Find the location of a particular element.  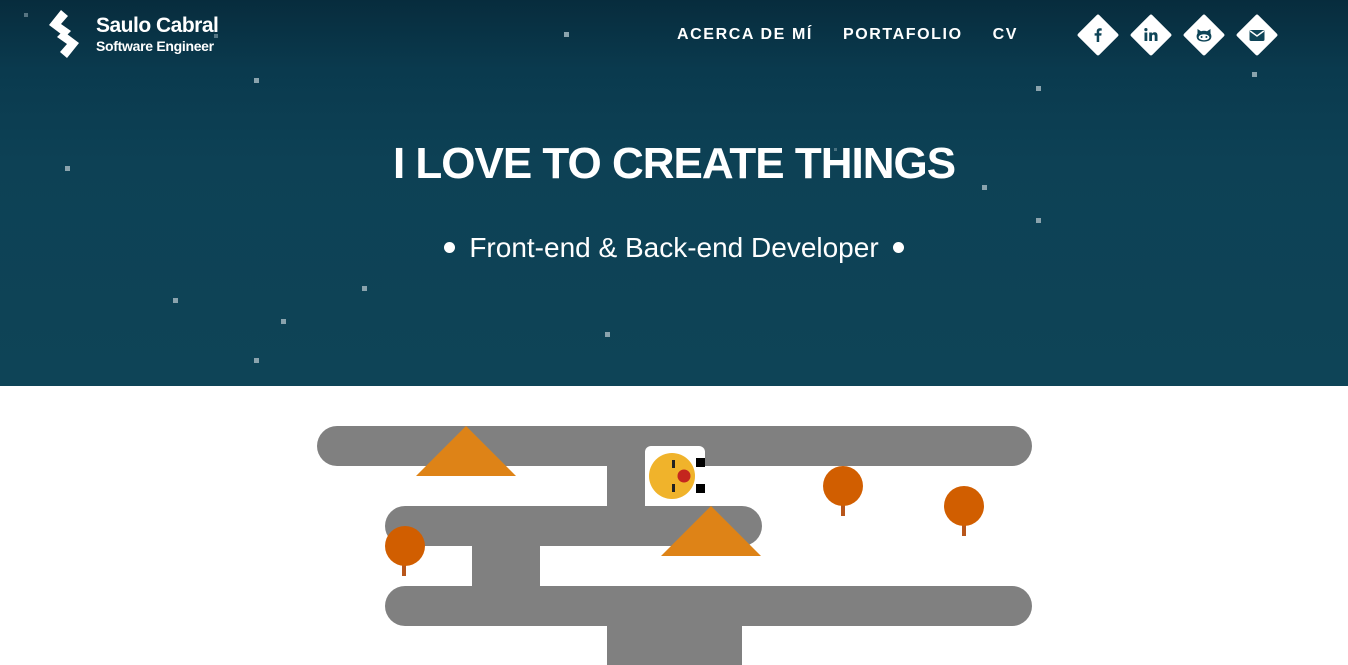

brand-name: Saulo Cabral is located at coordinates (157, 25).